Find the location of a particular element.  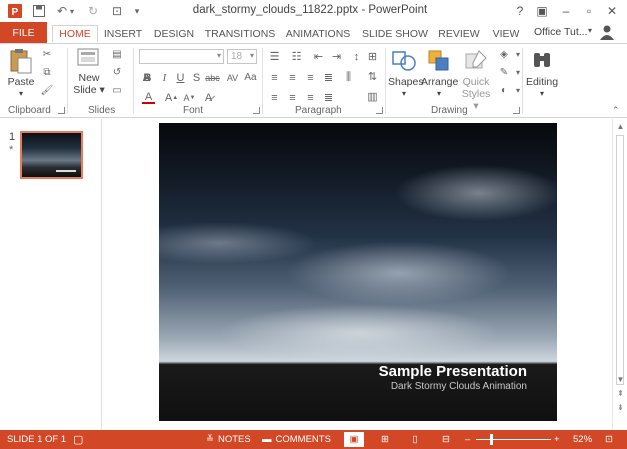

slide-sorter-view-icon: ⊞ is located at coordinates (385, 439).